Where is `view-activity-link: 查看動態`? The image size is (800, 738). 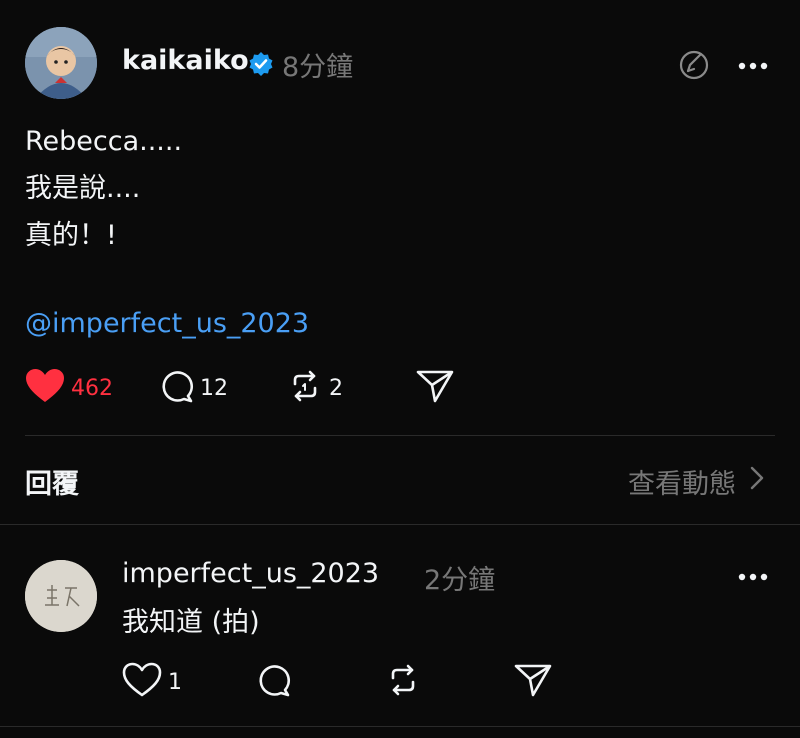
view-activity-link: 查看動態 is located at coordinates (696, 481).